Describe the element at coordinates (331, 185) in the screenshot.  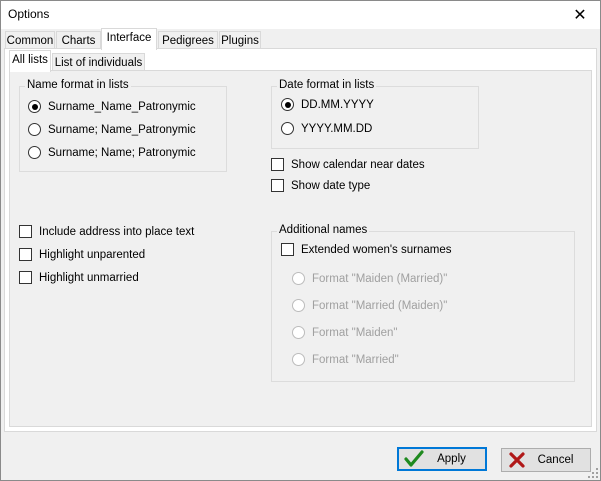
I see `checkbox-label: Show date type` at that location.